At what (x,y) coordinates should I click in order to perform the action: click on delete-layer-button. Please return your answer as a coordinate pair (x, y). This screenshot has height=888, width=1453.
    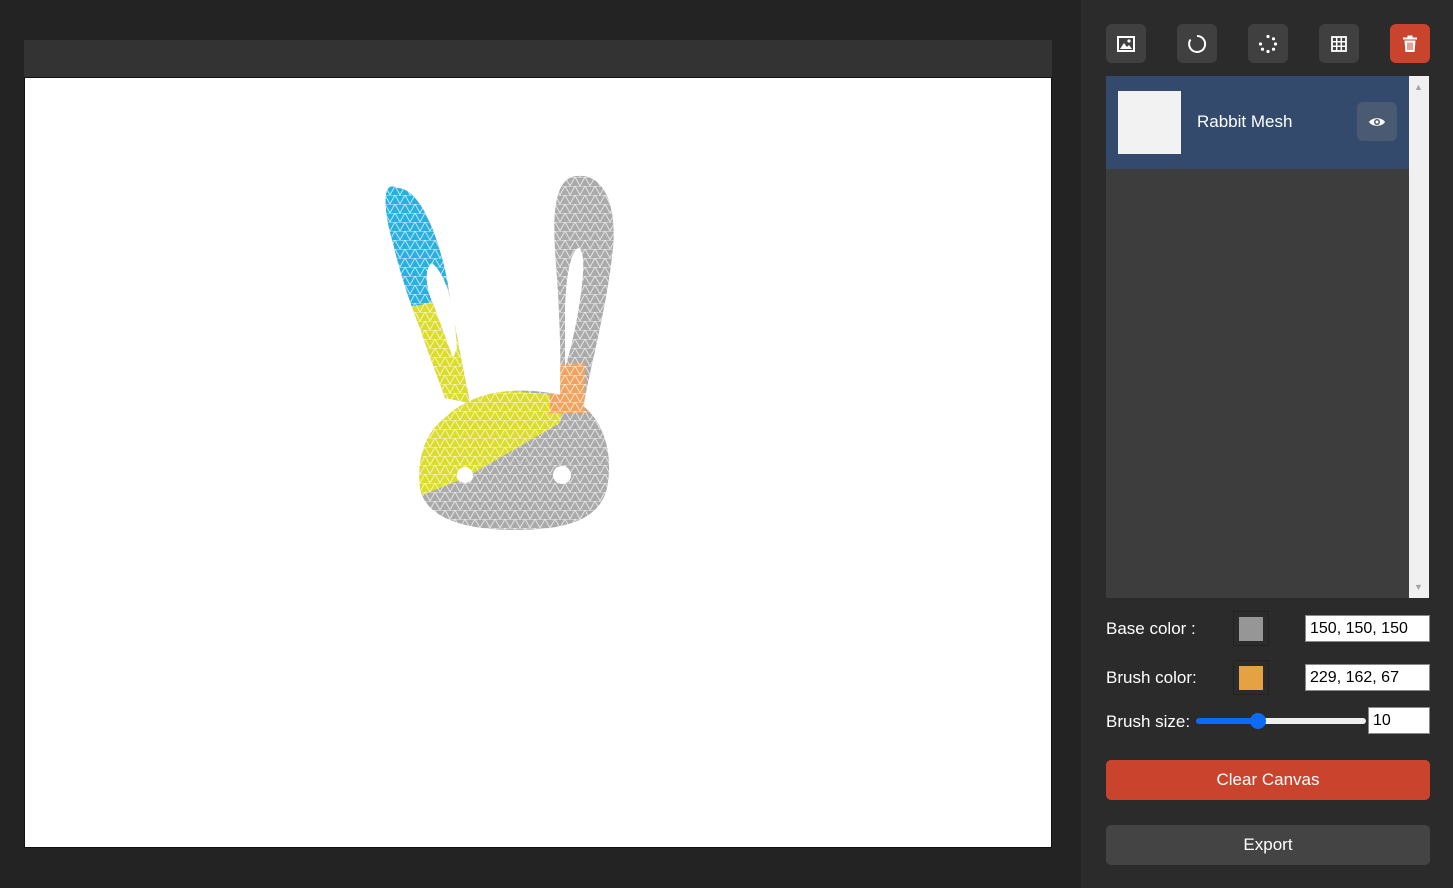
    Looking at the image, I should click on (1410, 43).